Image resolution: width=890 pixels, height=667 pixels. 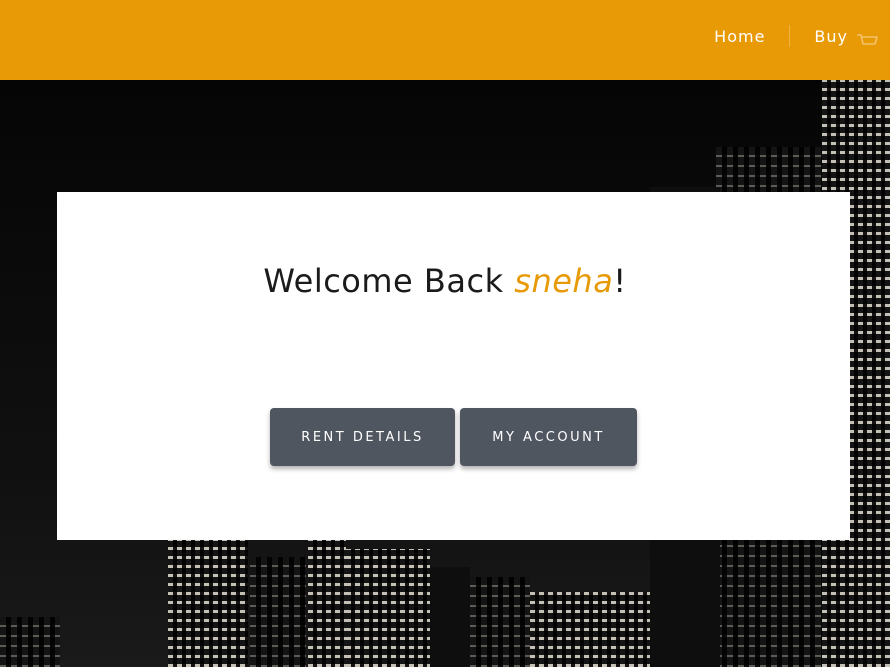 I want to click on my-account-button: MY ACCOUNT, so click(x=548, y=437).